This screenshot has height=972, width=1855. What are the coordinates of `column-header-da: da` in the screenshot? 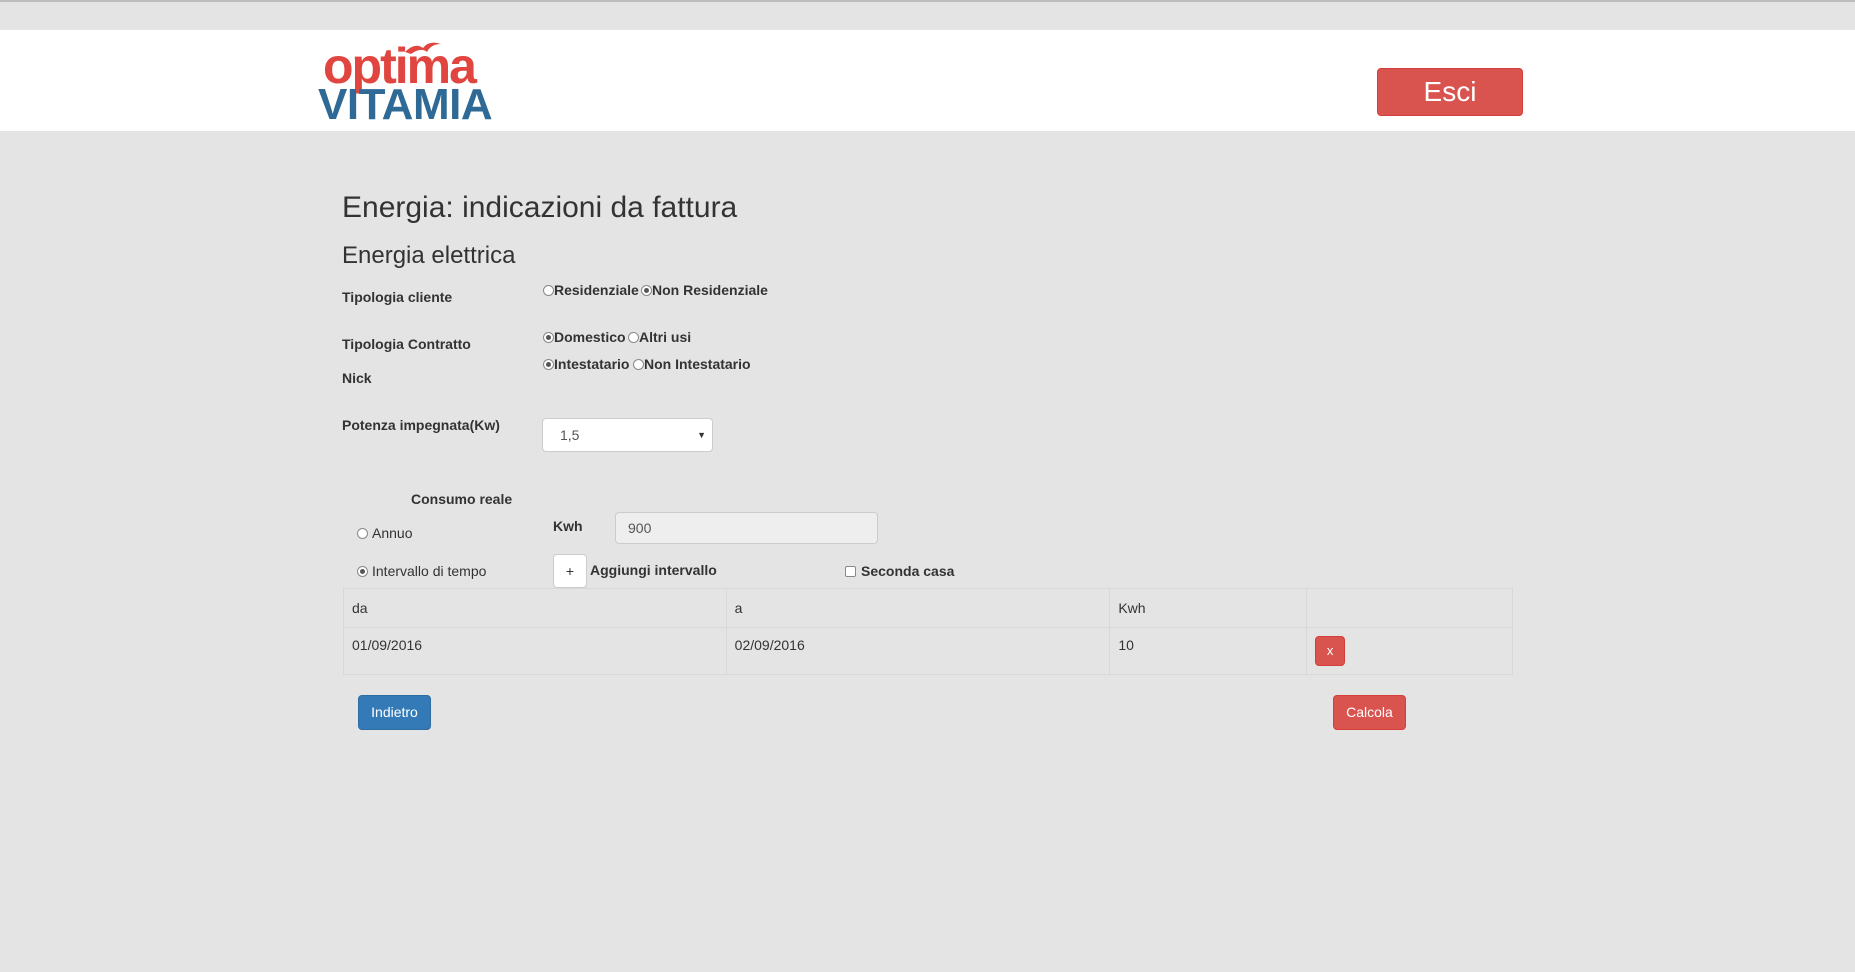 It's located at (535, 608).